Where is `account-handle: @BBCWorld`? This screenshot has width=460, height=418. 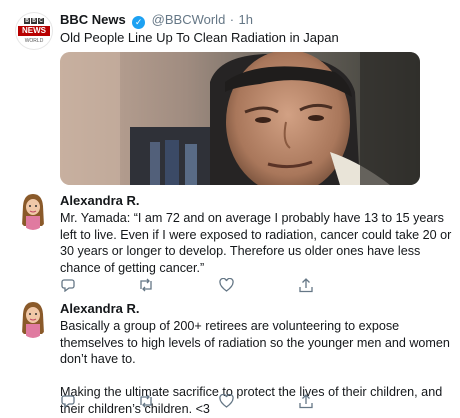 account-handle: @BBCWorld is located at coordinates (189, 19).